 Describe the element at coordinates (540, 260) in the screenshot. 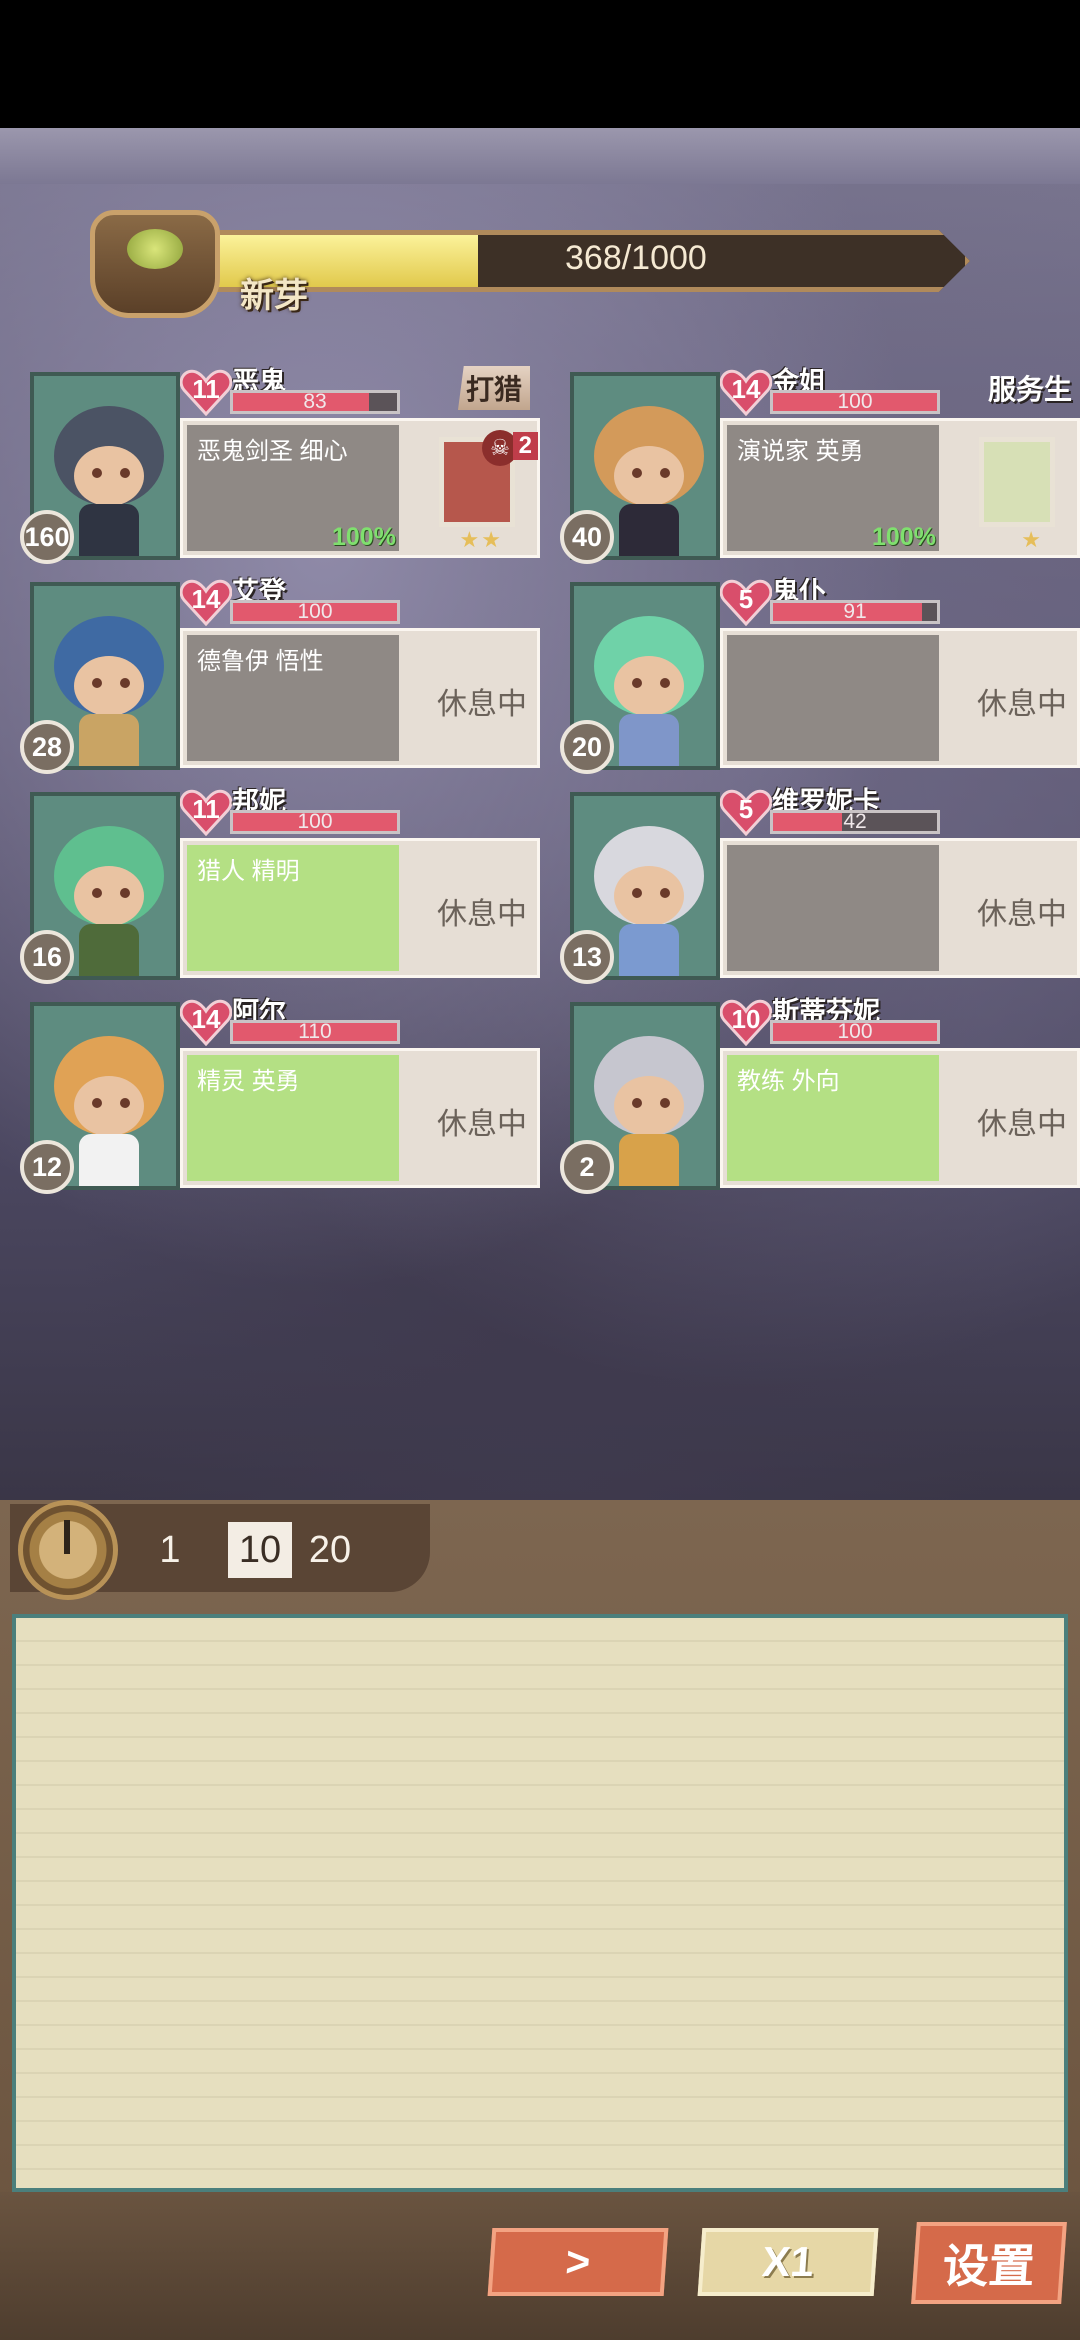

I see `rank-progress: 368/1000 新芽` at that location.